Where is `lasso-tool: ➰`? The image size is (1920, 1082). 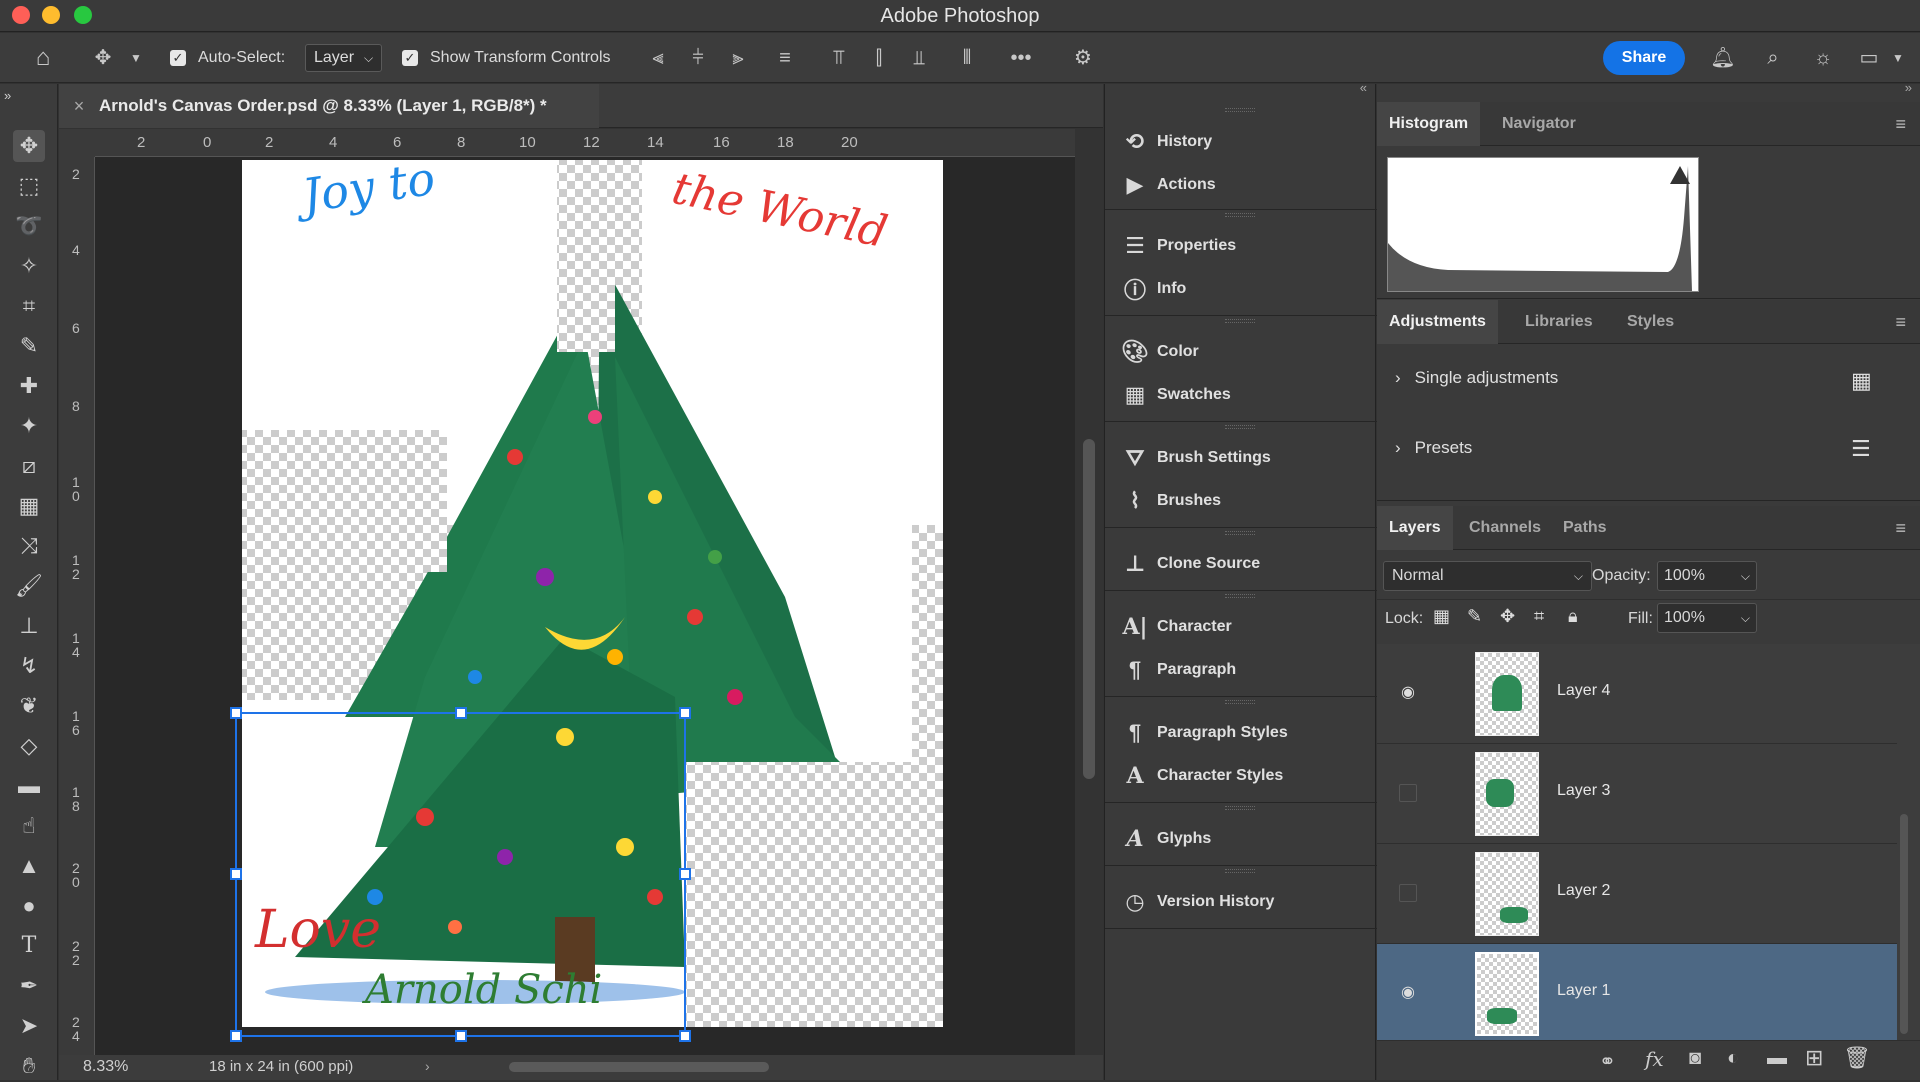
lasso-tool: ➰ is located at coordinates (29, 226).